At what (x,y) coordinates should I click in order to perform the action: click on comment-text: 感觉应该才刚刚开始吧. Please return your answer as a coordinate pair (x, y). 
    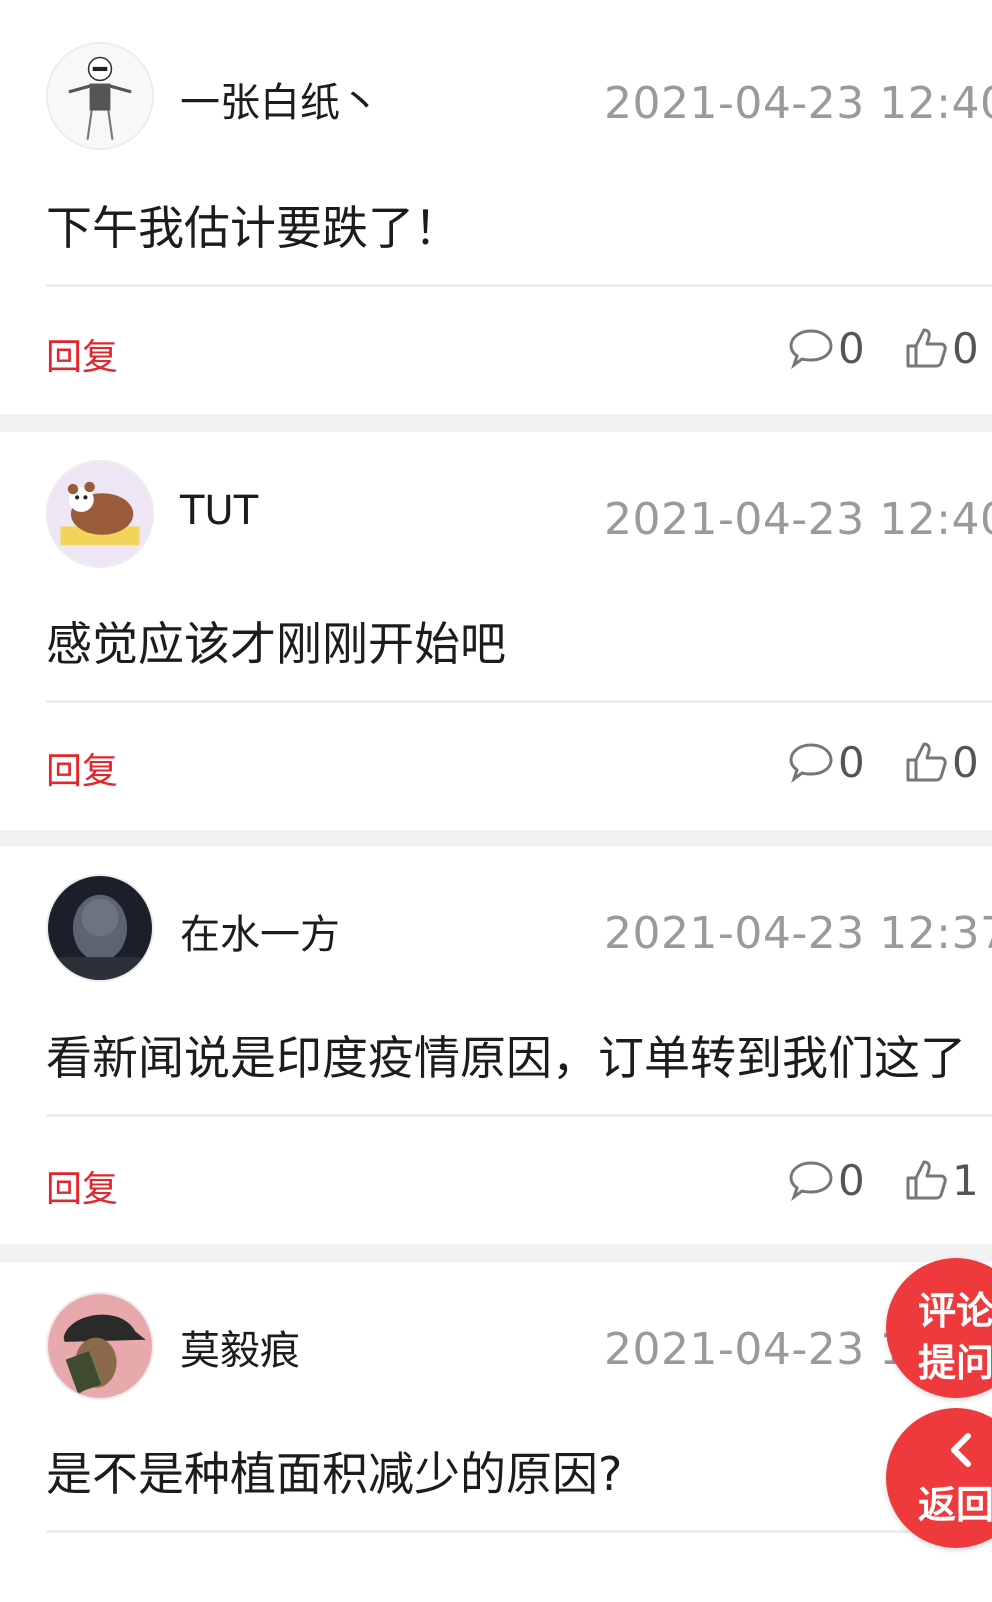
    Looking at the image, I should click on (276, 644).